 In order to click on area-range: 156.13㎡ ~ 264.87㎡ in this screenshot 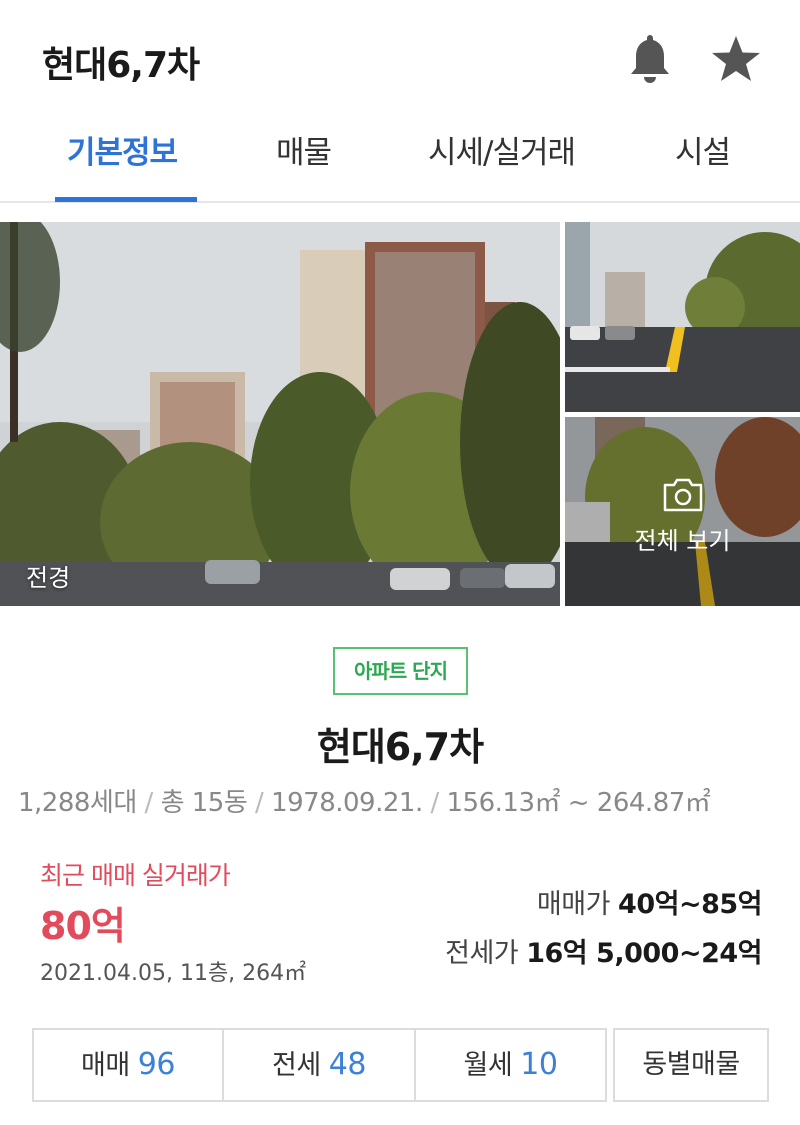, I will do `click(578, 803)`.